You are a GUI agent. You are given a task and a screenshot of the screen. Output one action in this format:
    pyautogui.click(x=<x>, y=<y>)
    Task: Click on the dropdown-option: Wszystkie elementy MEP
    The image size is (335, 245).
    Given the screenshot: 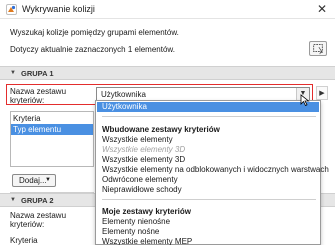 What is the action you would take?
    pyautogui.click(x=147, y=241)
    